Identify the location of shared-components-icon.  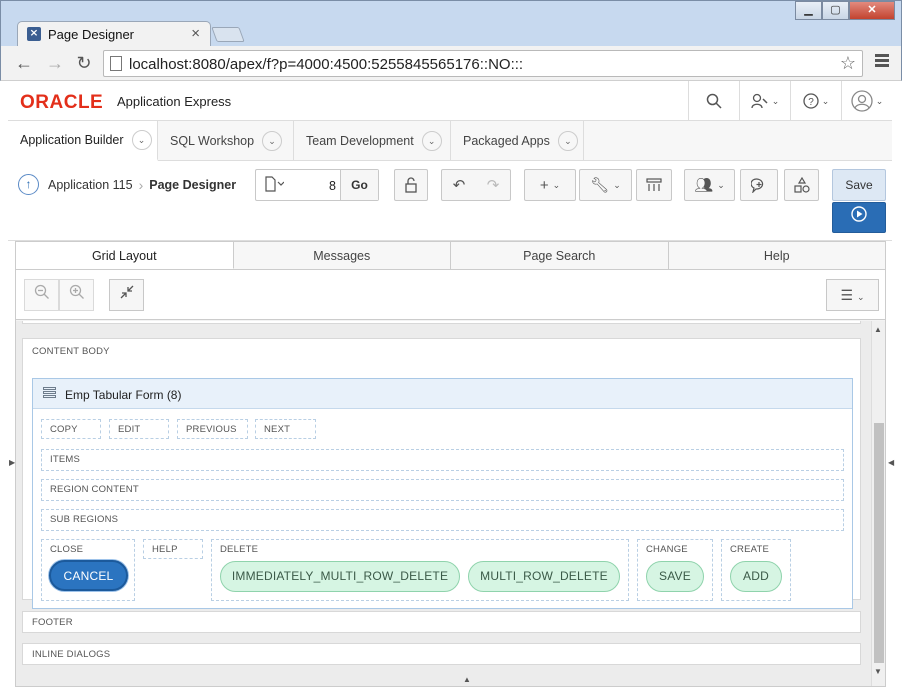
(654, 185).